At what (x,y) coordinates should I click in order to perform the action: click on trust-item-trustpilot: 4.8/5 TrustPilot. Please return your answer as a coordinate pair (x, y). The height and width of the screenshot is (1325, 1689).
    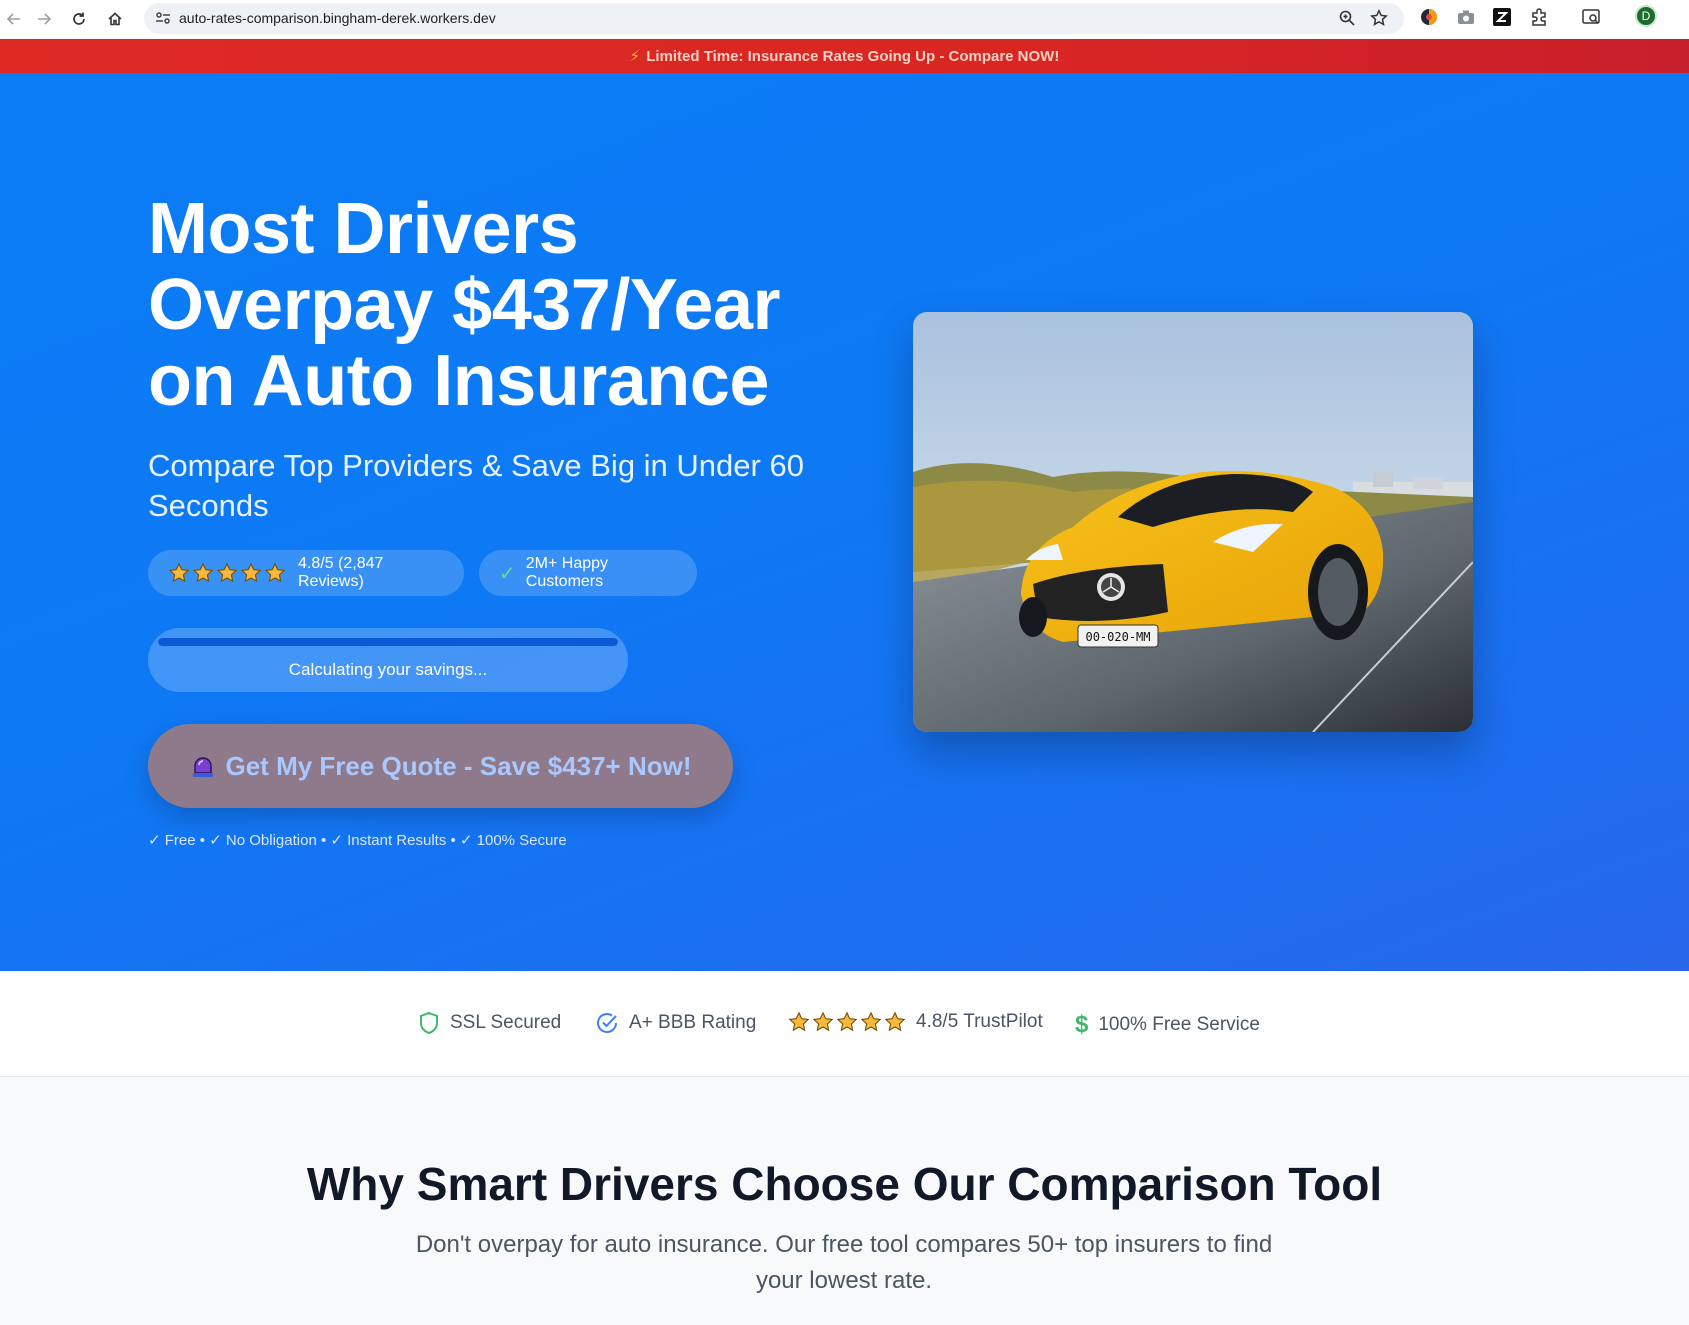
    Looking at the image, I should click on (915, 1022).